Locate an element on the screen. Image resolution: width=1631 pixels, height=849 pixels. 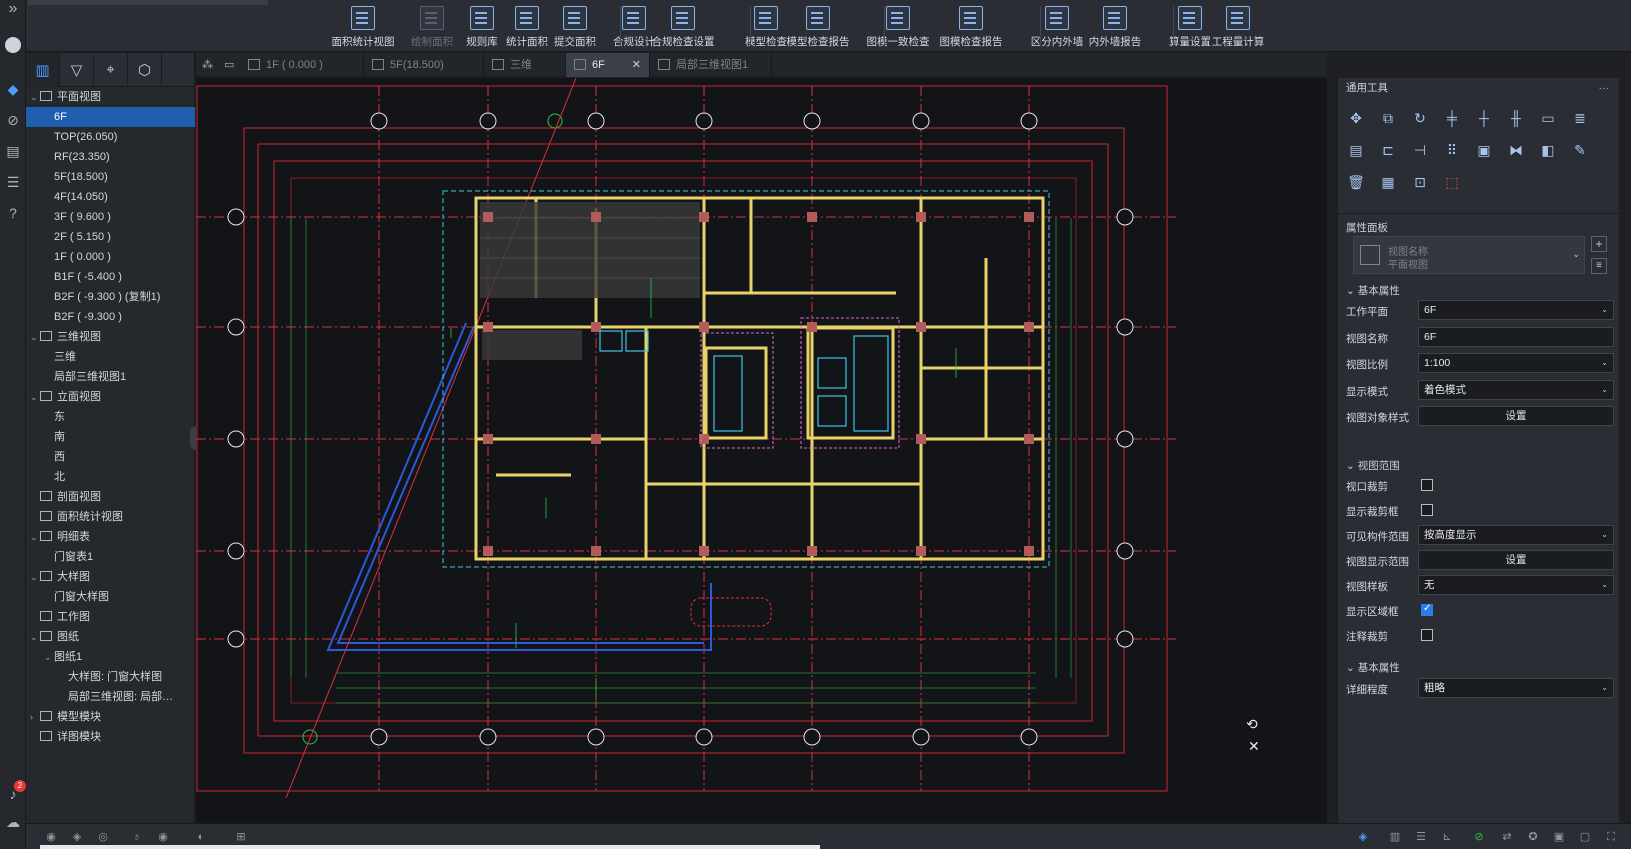
tree-item: 南 is located at coordinates (110, 437).